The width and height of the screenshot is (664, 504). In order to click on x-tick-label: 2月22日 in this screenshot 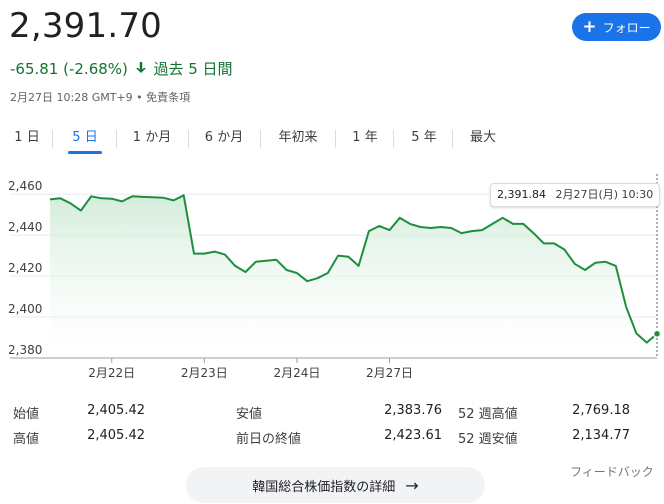, I will do `click(111, 373)`.